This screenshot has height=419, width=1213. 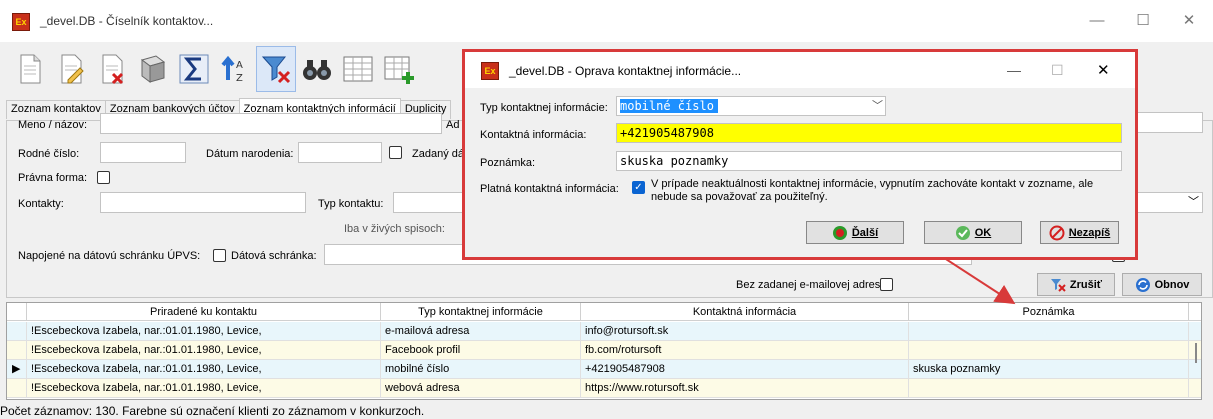 What do you see at coordinates (669, 106) in the screenshot?
I see `typ-kontaktnej-value: mobilné číslo` at bounding box center [669, 106].